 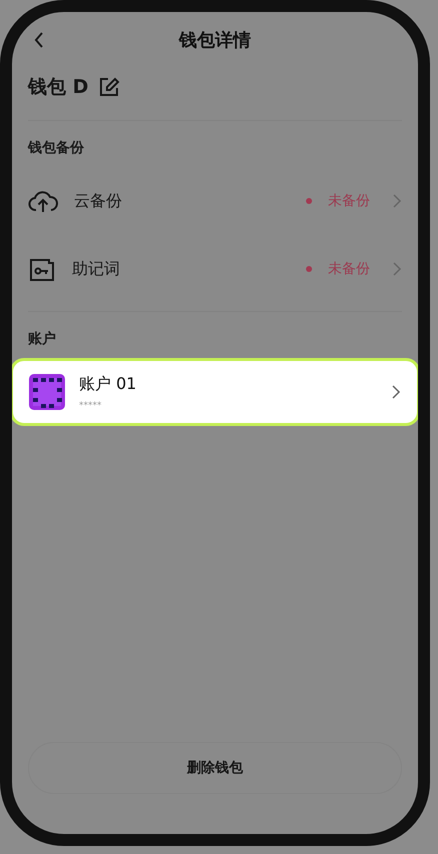 I want to click on section-title: 钱包备份, so click(x=55, y=148).